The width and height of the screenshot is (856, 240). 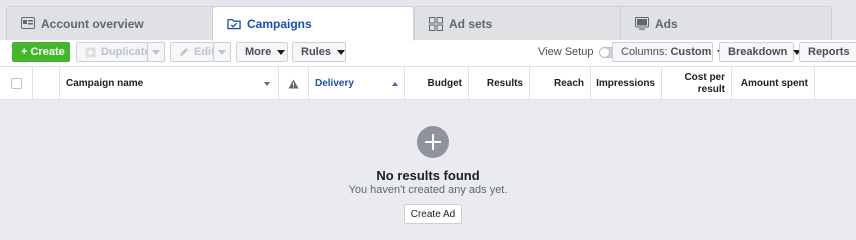 What do you see at coordinates (436, 23) in the screenshot?
I see `ad-sets-grid-icon` at bounding box center [436, 23].